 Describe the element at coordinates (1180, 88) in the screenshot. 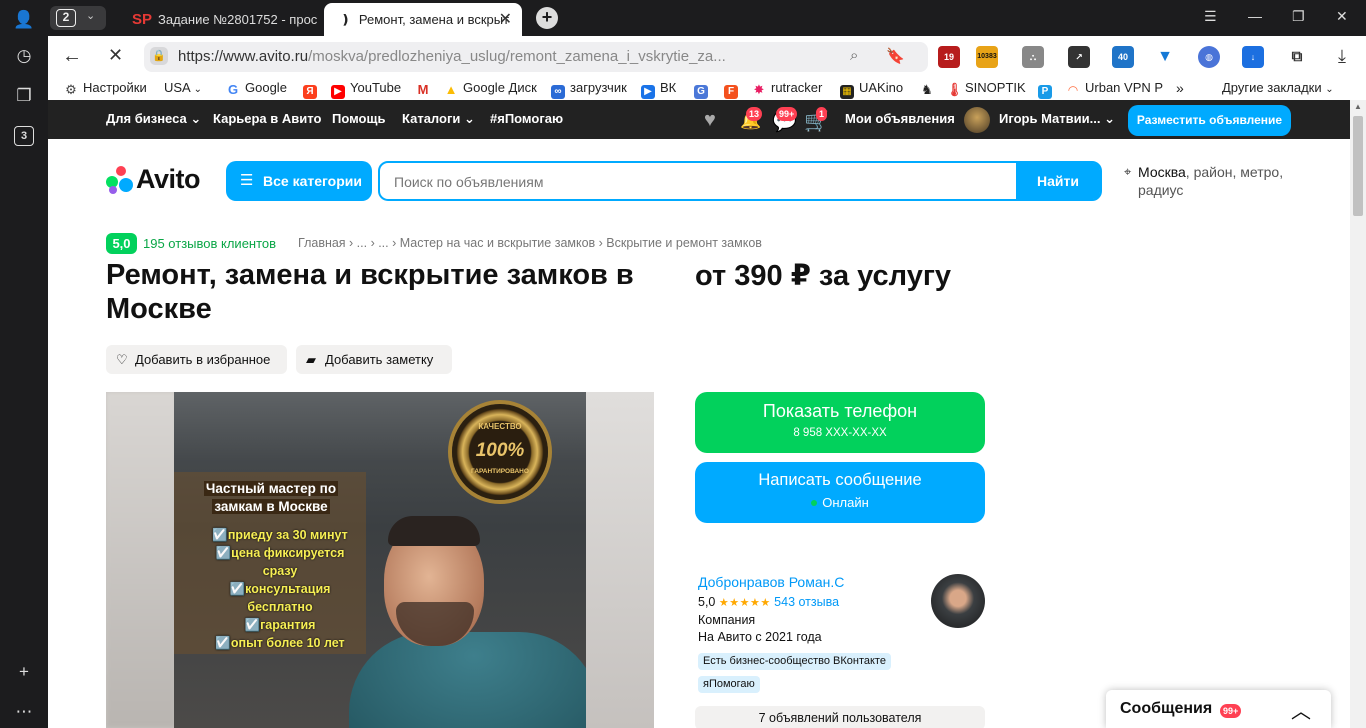

I see `more-bookmarks-button: »` at that location.